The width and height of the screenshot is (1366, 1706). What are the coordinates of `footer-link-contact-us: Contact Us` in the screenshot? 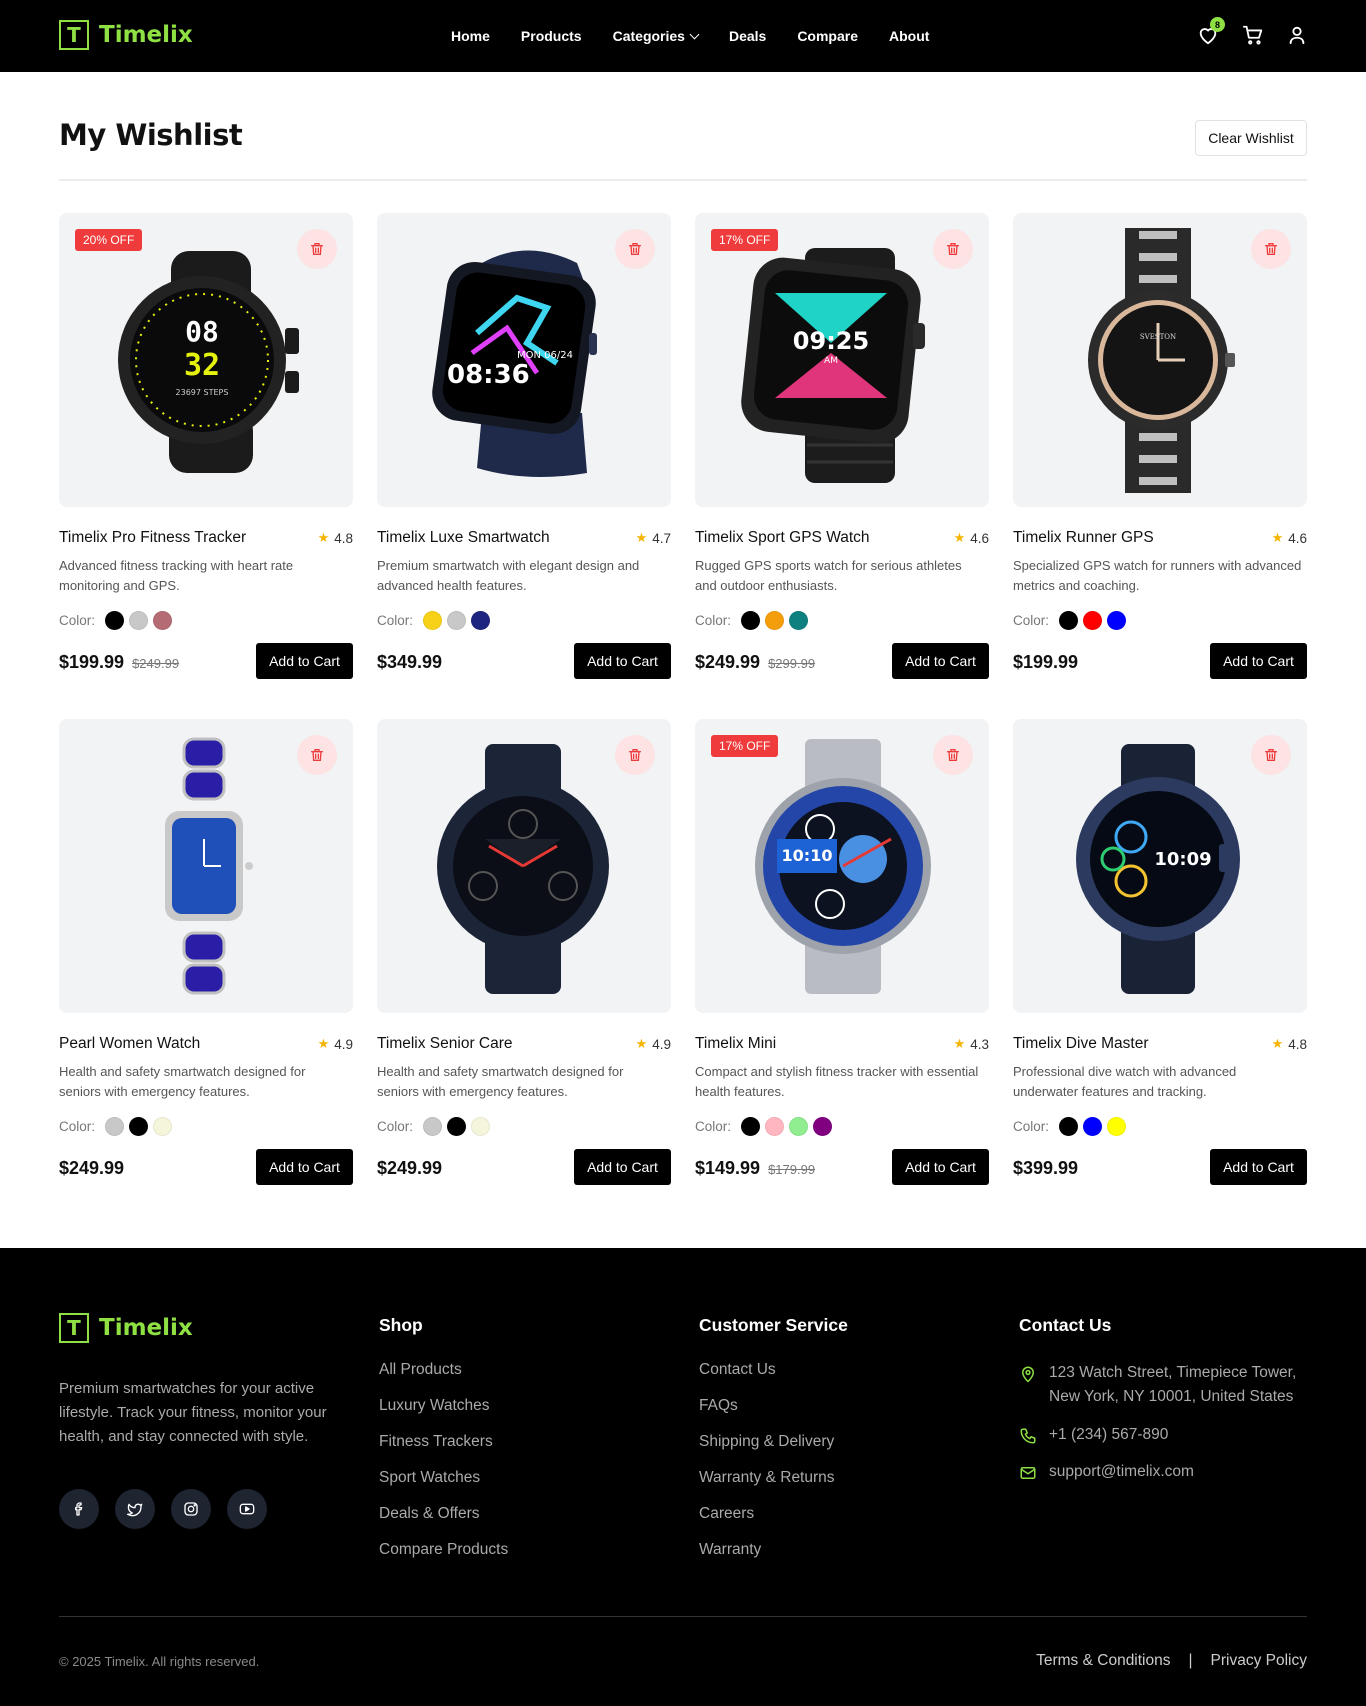 It's located at (767, 1379).